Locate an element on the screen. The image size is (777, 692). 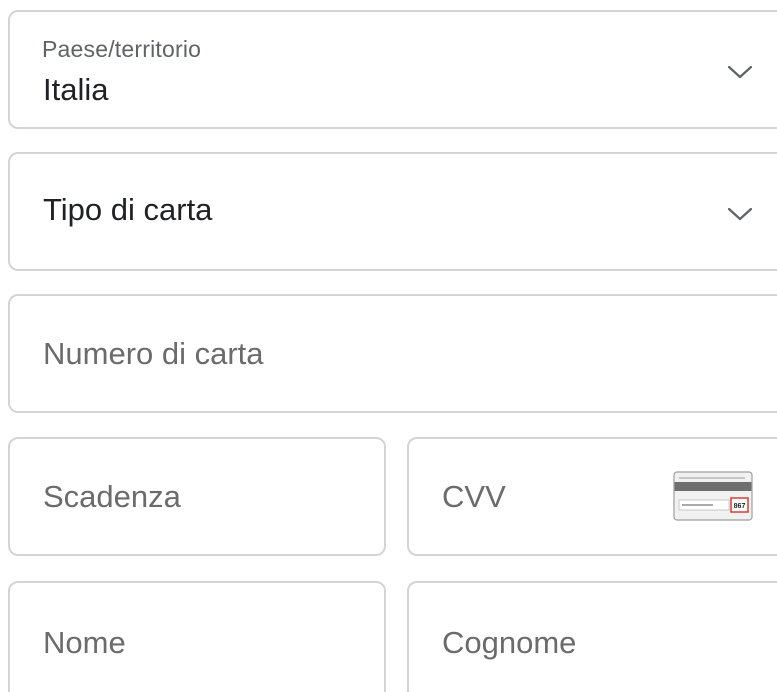
cvv-hint-code: 867 is located at coordinates (740, 506).